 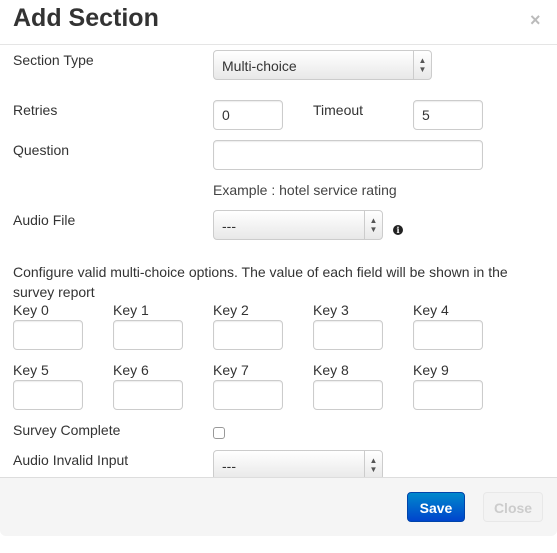 What do you see at coordinates (348, 335) in the screenshot?
I see `key-3-input` at bounding box center [348, 335].